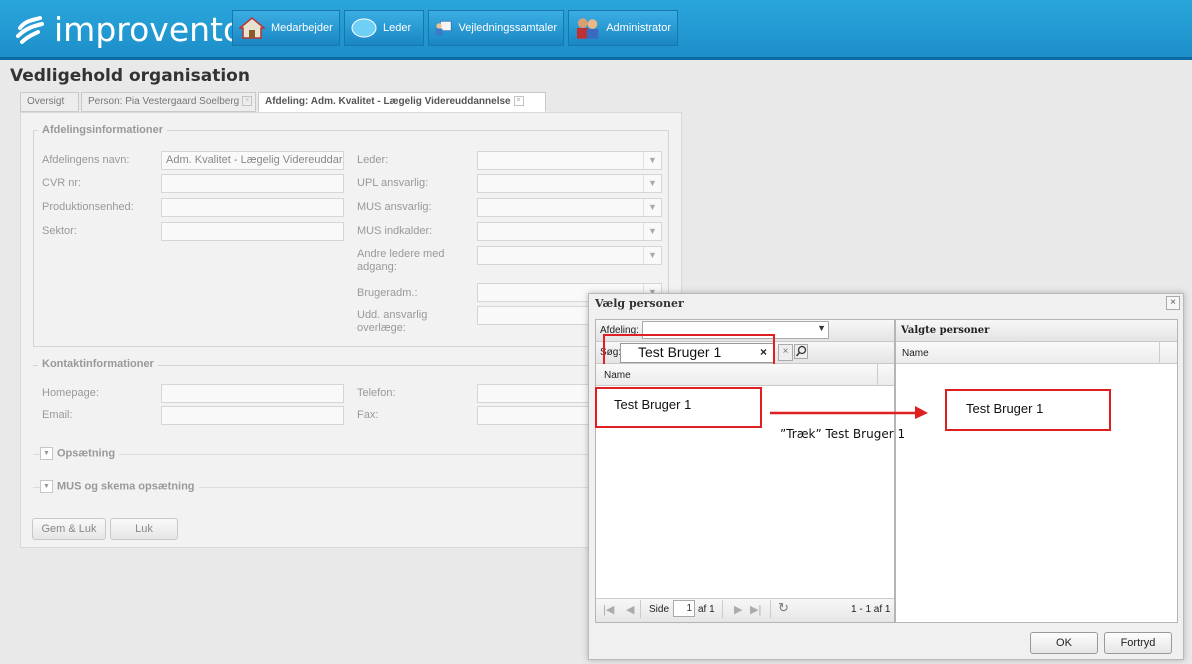 This screenshot has width=1192, height=664. I want to click on reset-icon: ×, so click(785, 352).